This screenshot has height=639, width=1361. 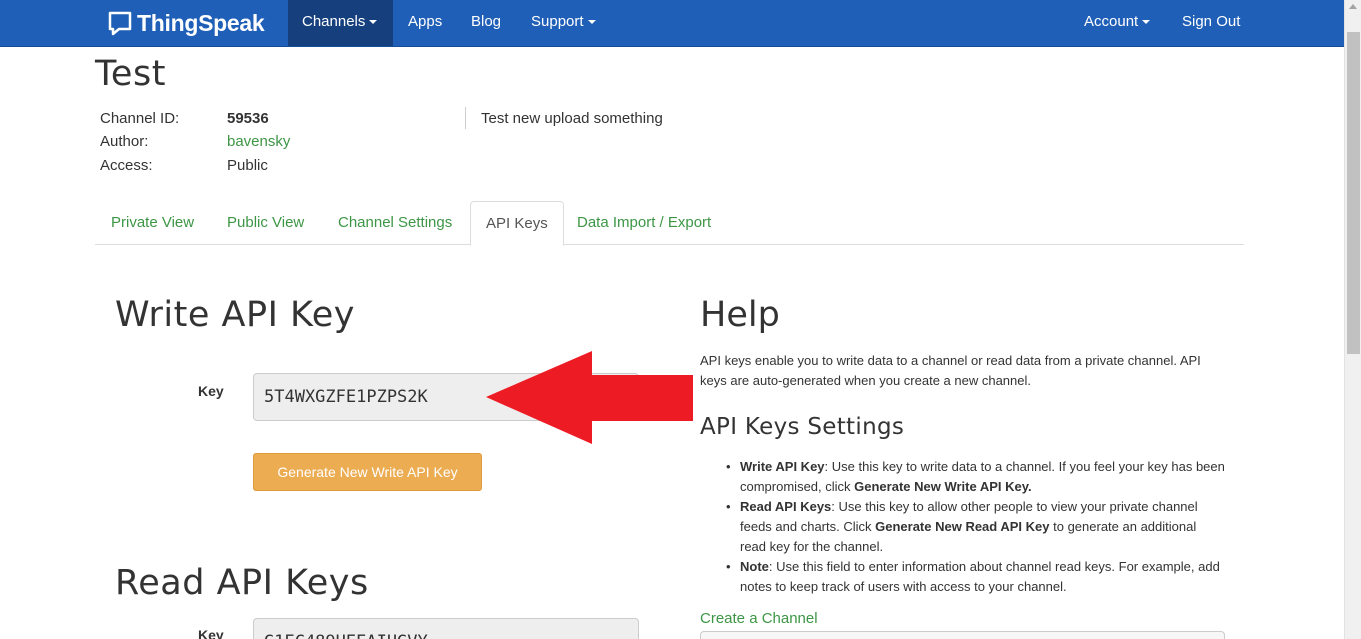 I want to click on page-title: Test, so click(x=130, y=74).